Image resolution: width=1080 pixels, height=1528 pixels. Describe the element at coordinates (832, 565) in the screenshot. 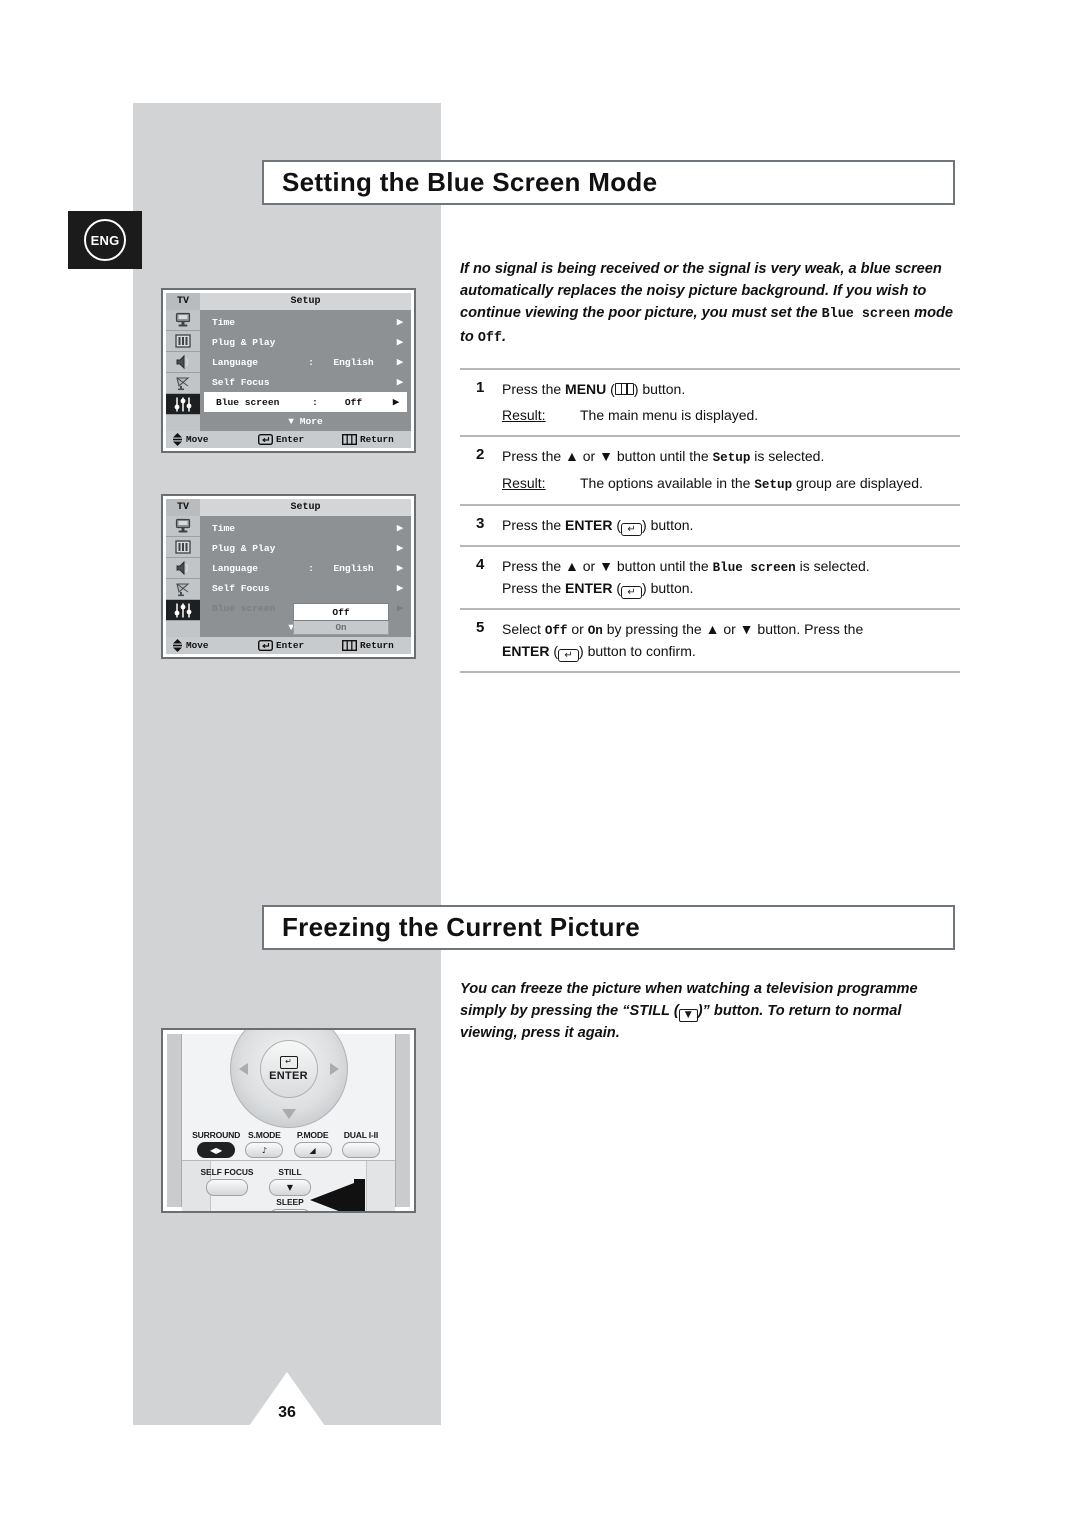

I see `step-text-after: is selected.` at that location.